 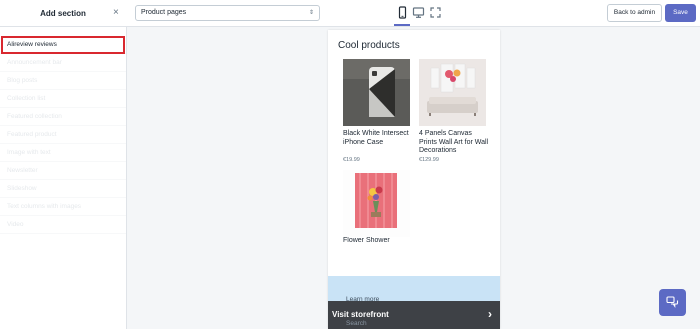 What do you see at coordinates (378, 240) in the screenshot?
I see `product-title: Flower Shower` at bounding box center [378, 240].